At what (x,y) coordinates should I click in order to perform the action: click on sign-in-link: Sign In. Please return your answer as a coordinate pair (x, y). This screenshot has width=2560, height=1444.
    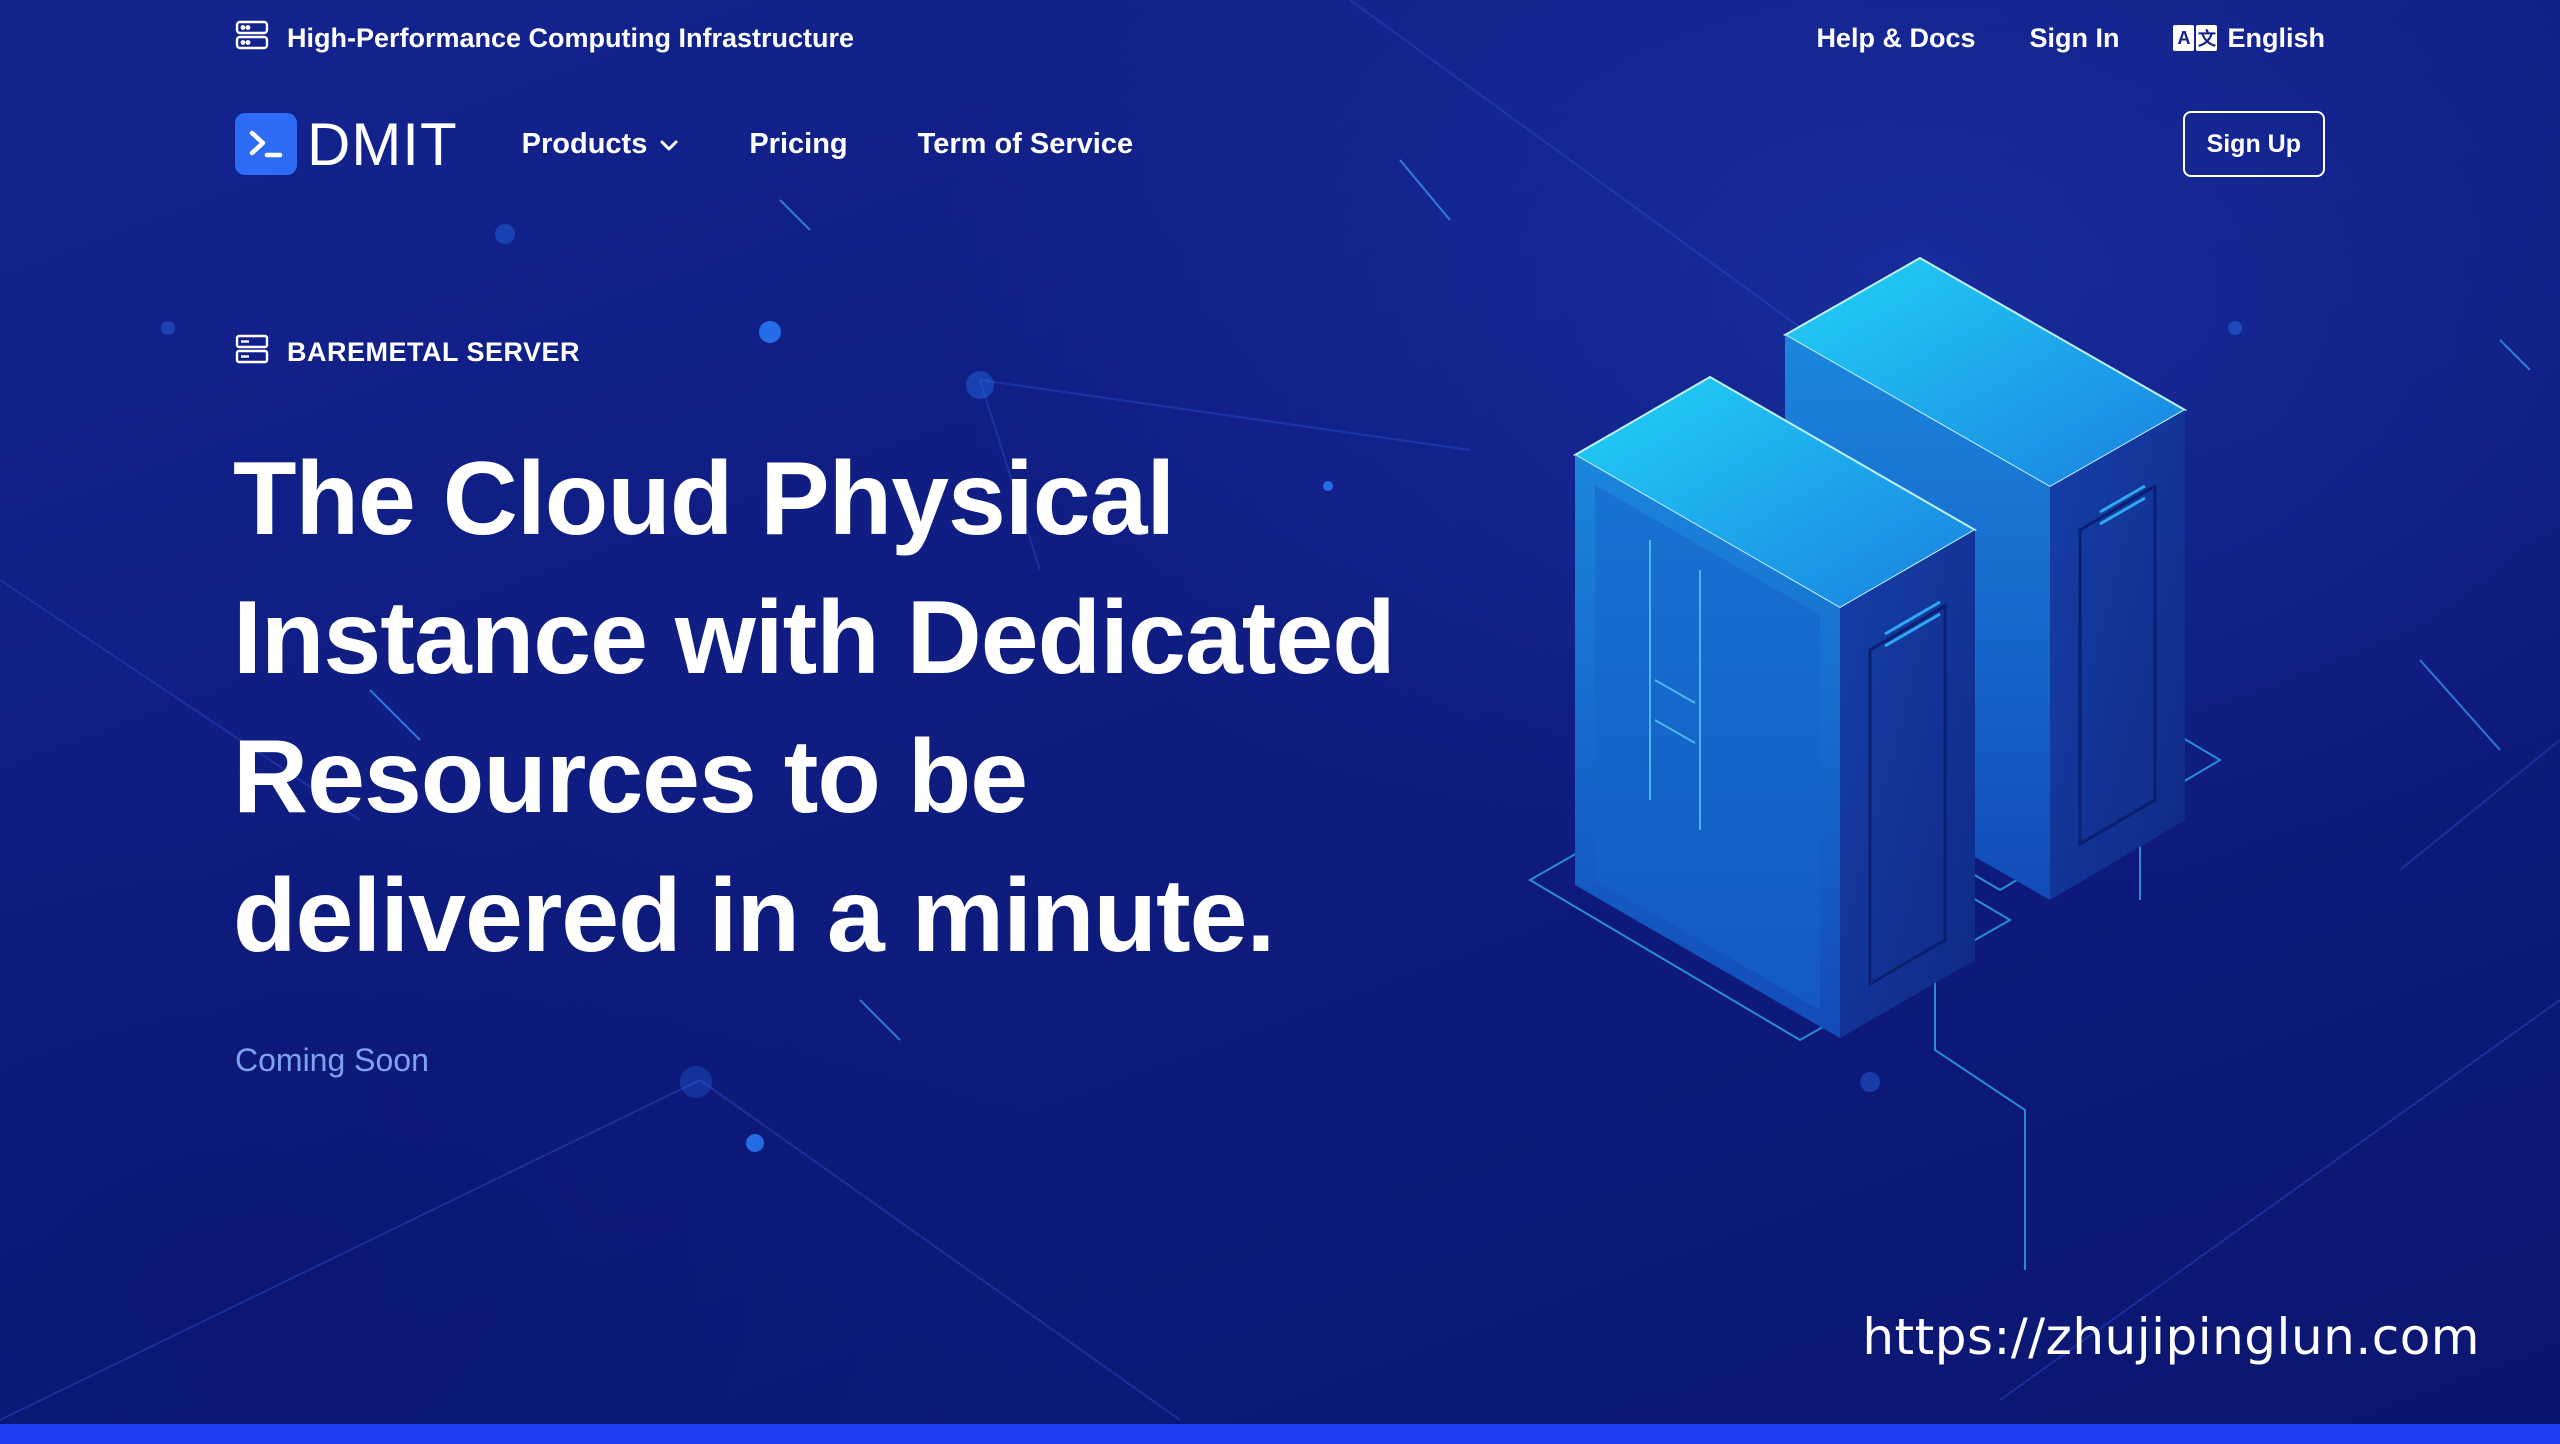
    Looking at the image, I should click on (2074, 38).